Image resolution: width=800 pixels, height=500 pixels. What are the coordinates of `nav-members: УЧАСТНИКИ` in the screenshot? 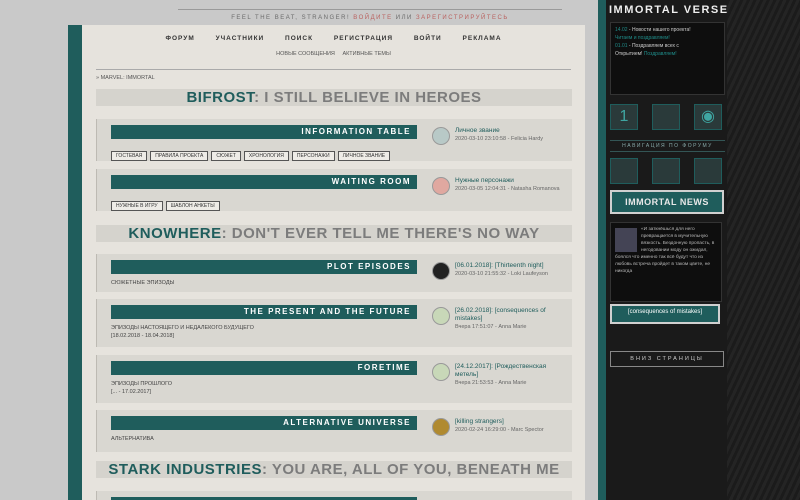 It's located at (240, 38).